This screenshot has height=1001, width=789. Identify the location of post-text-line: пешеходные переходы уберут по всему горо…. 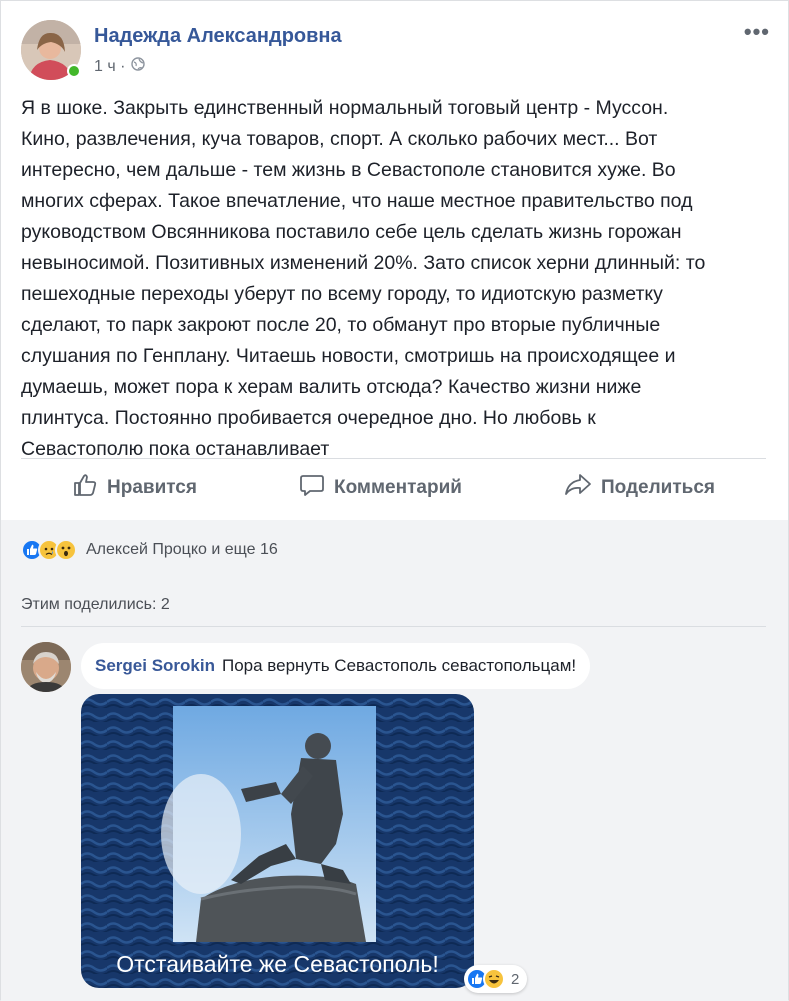
(342, 294).